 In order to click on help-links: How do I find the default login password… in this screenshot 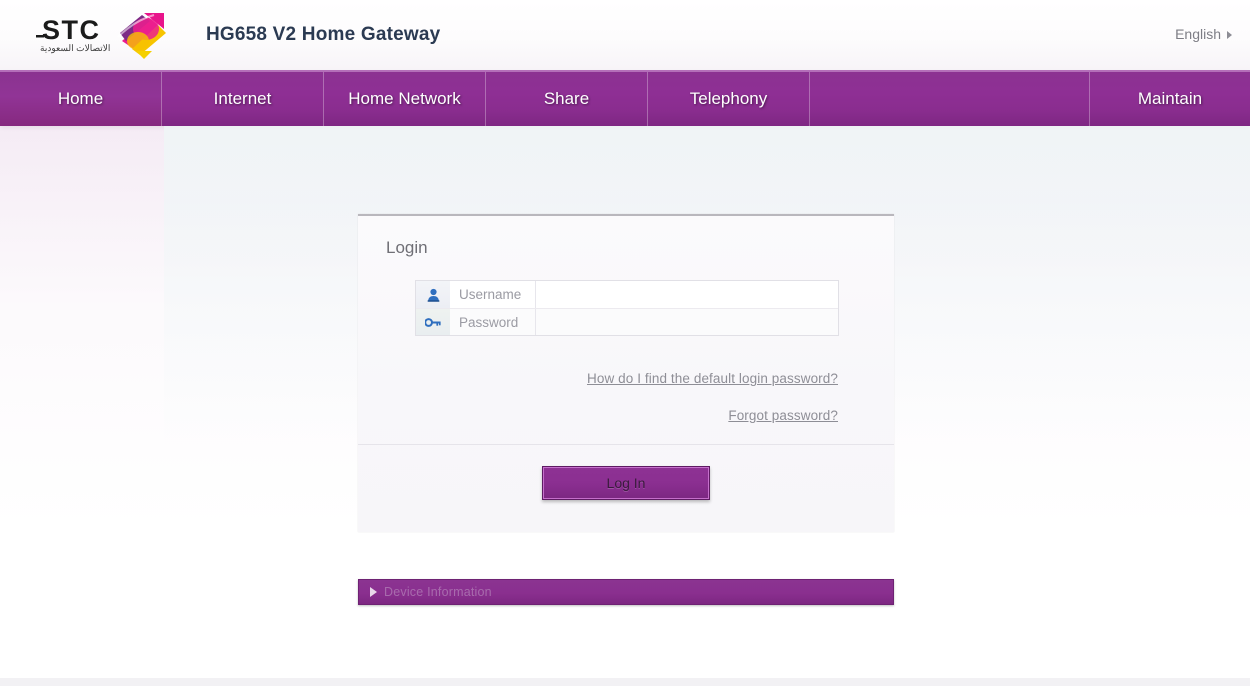, I will do `click(626, 380)`.